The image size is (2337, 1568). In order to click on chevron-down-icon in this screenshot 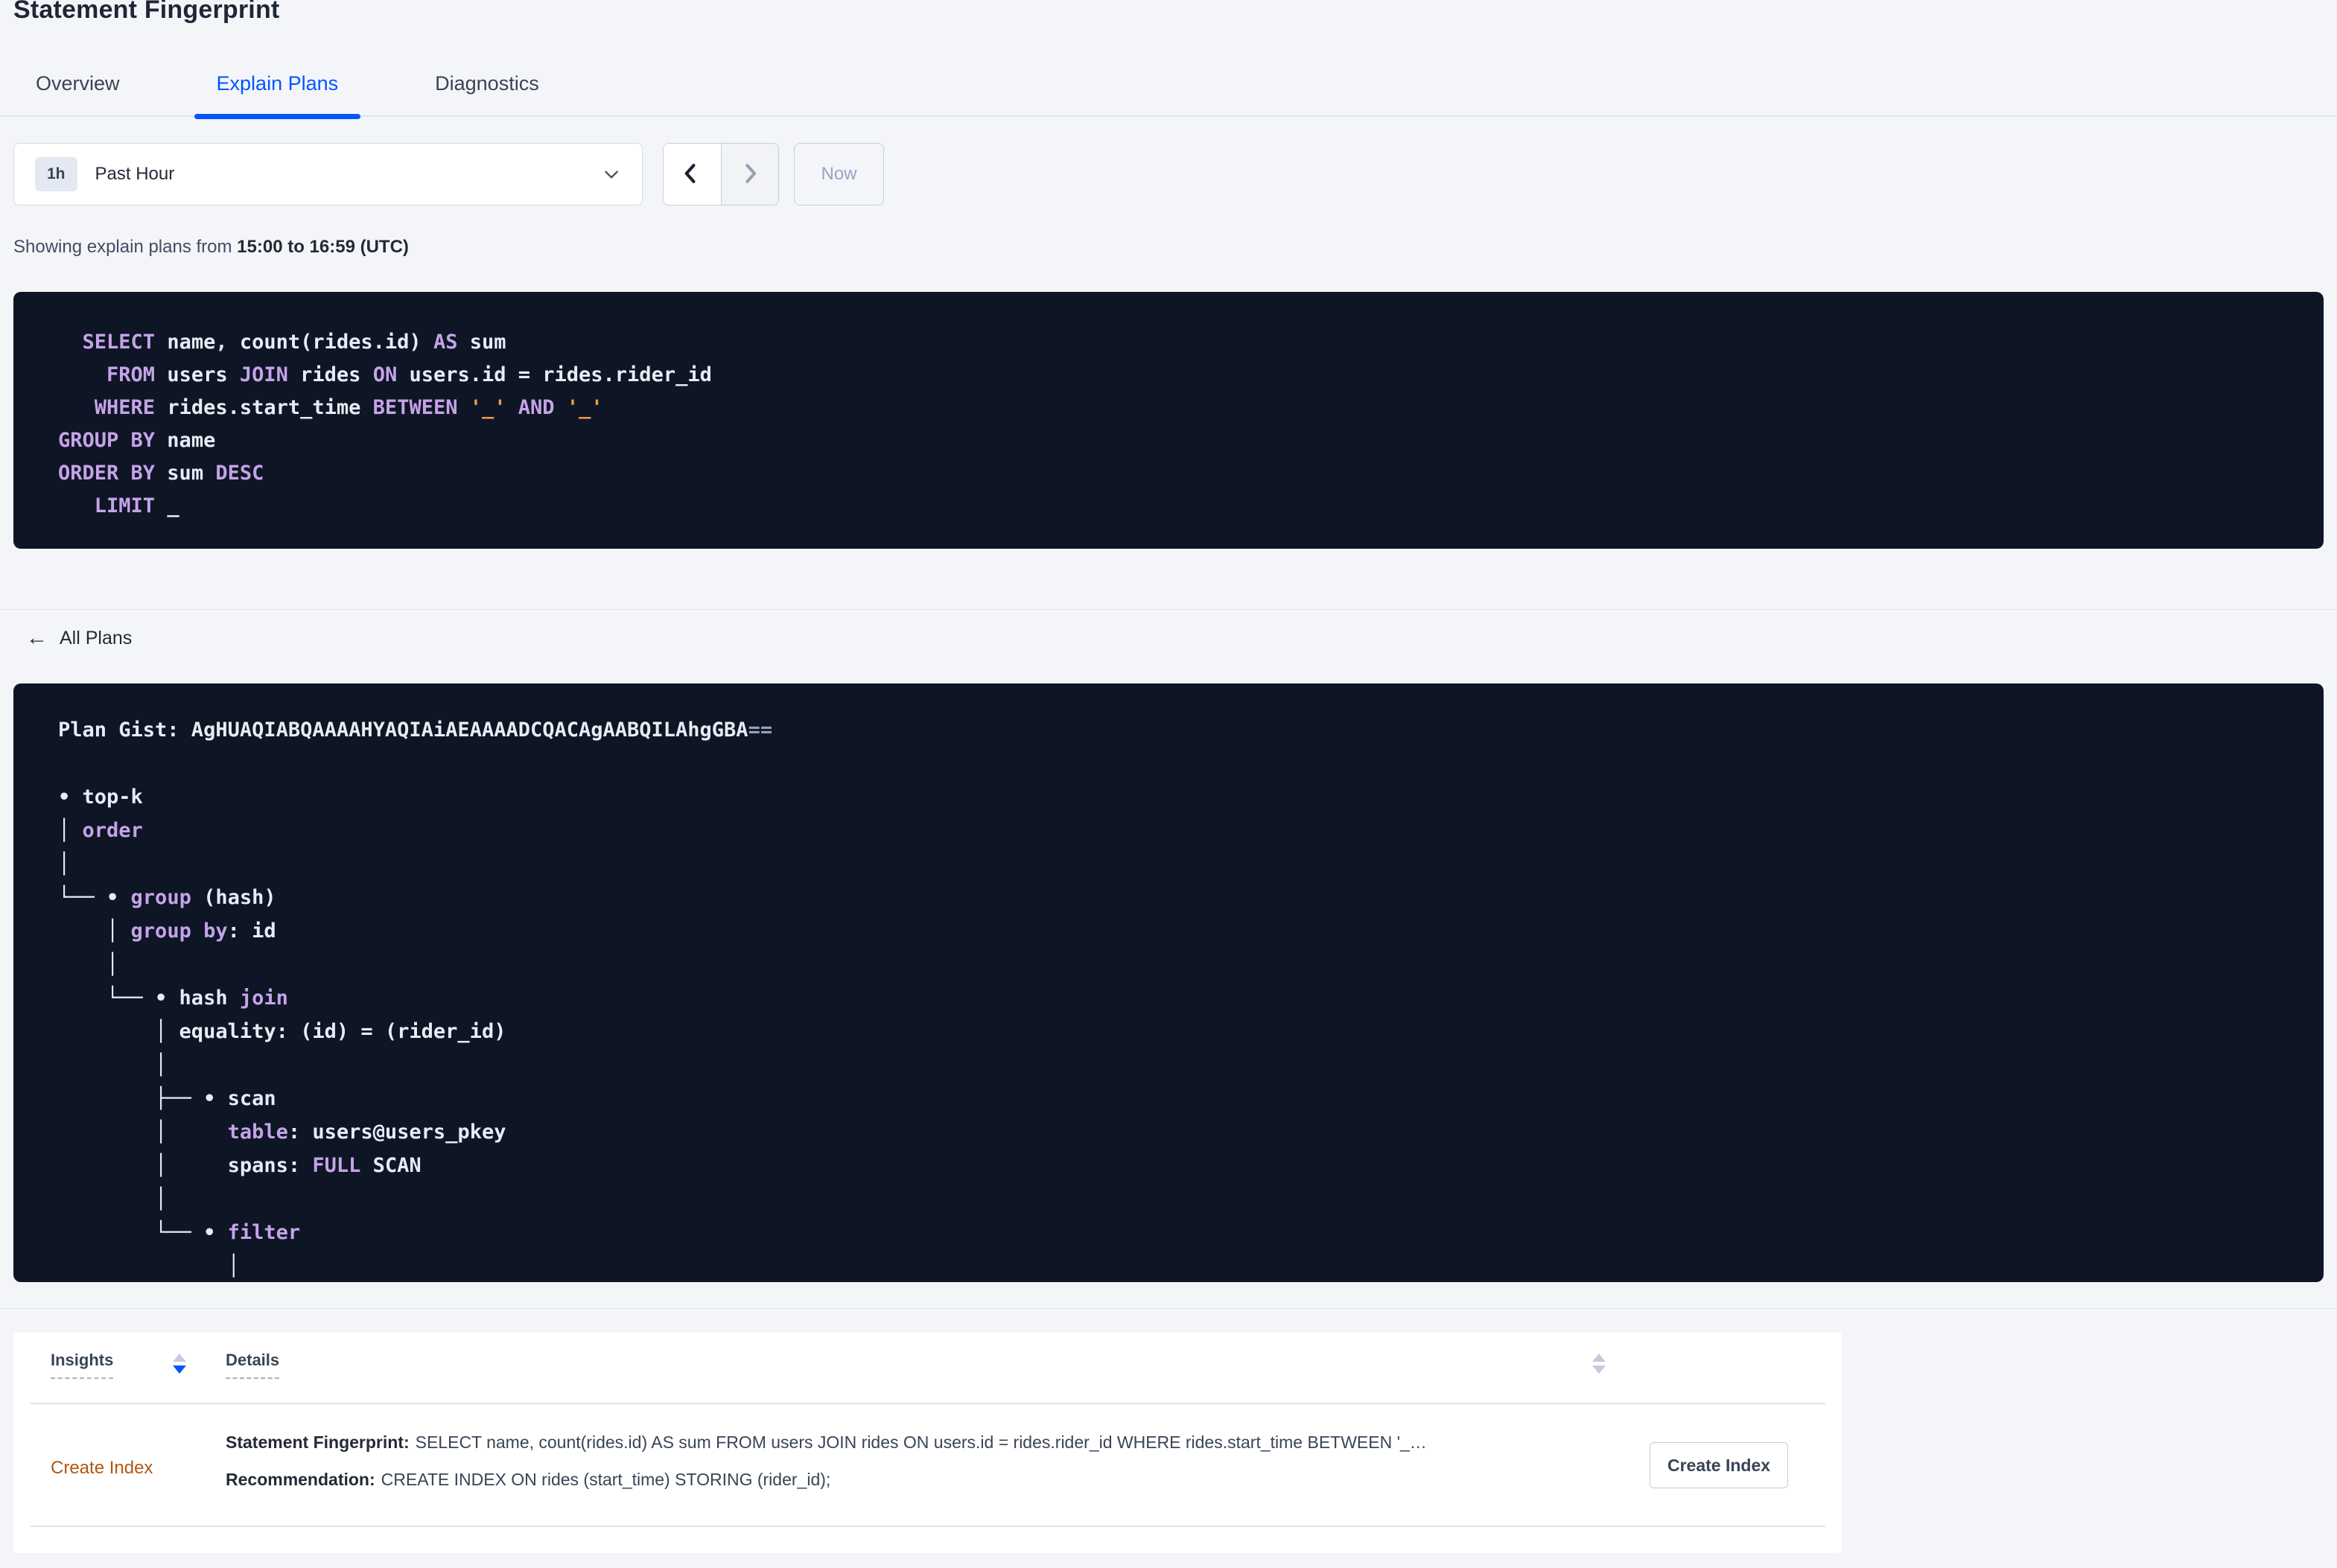, I will do `click(611, 174)`.